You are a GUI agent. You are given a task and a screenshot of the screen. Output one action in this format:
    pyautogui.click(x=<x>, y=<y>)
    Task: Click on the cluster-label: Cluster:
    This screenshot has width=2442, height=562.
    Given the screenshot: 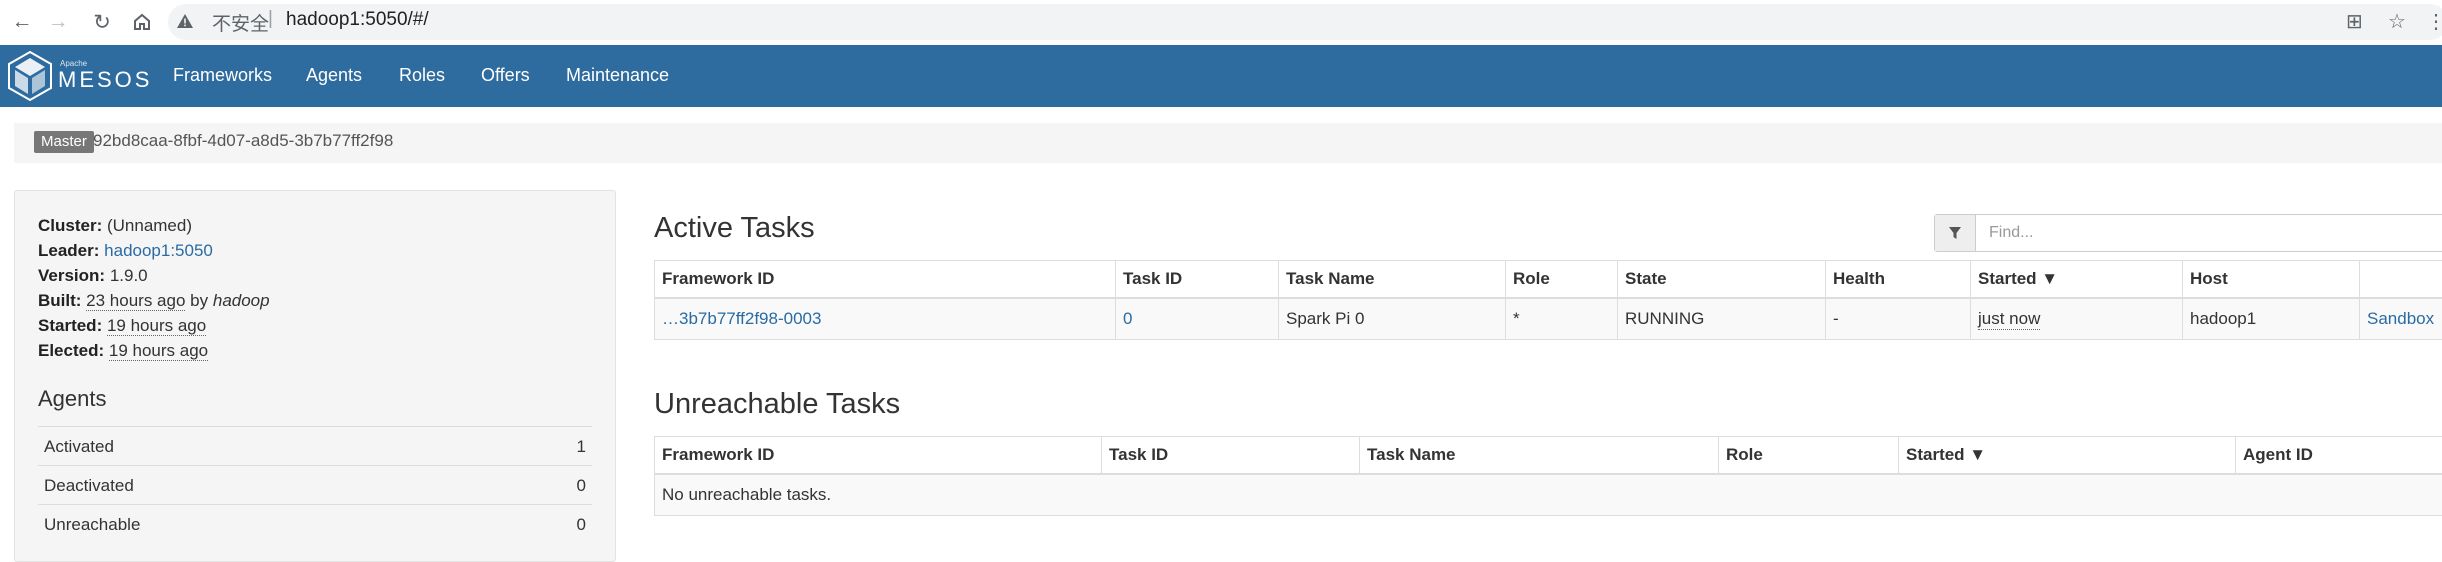 What is the action you would take?
    pyautogui.click(x=70, y=225)
    